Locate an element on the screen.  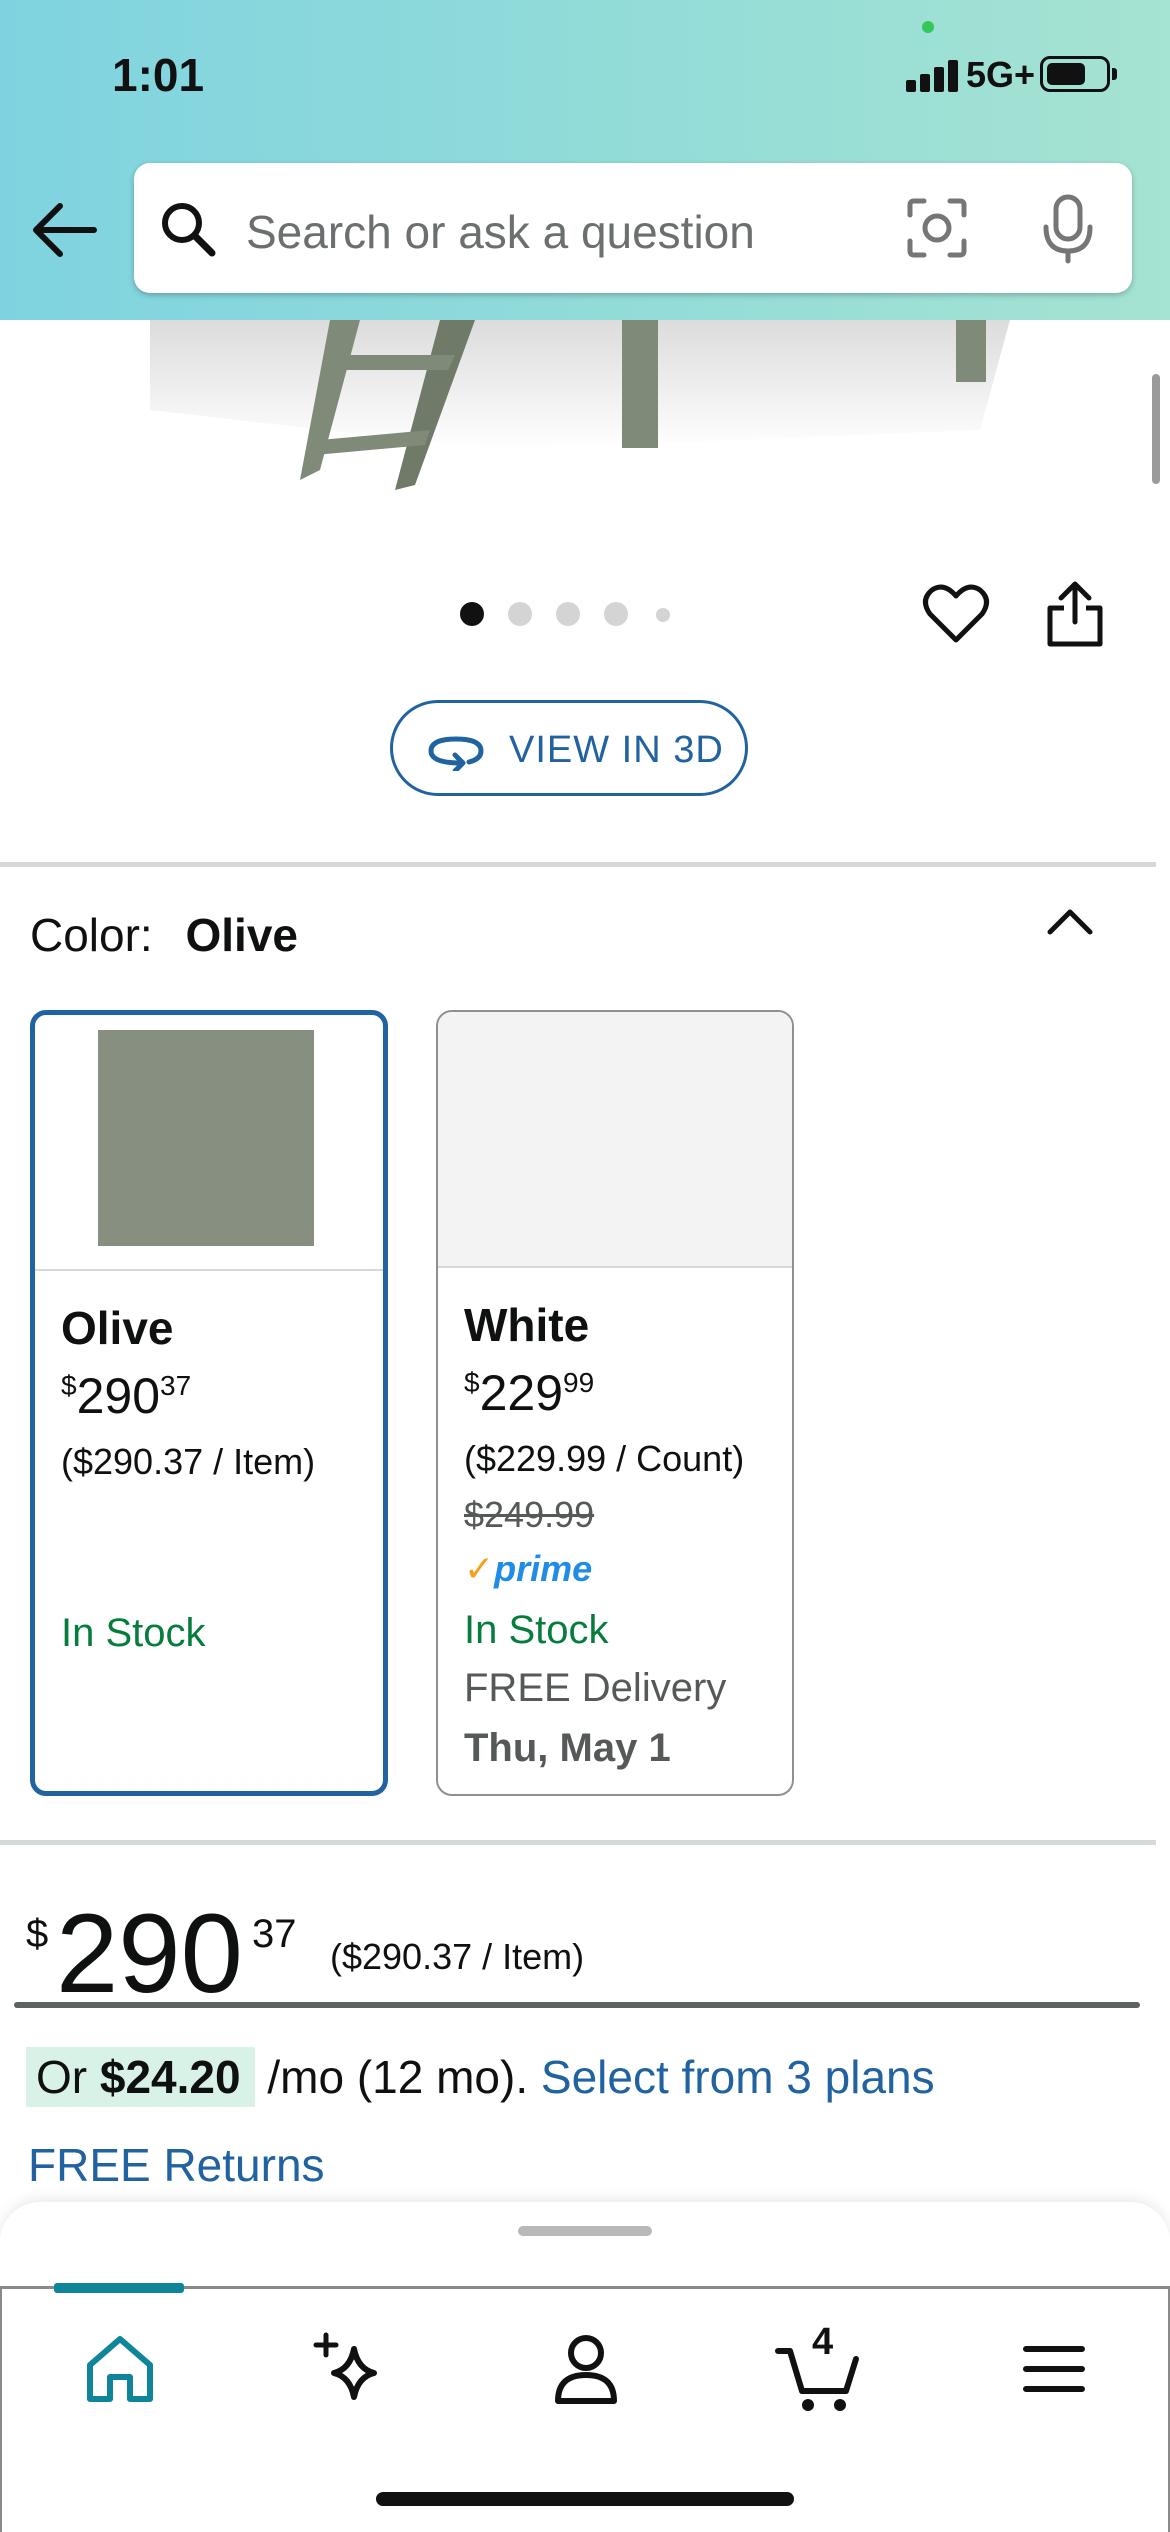
home-indicator is located at coordinates (585, 2499).